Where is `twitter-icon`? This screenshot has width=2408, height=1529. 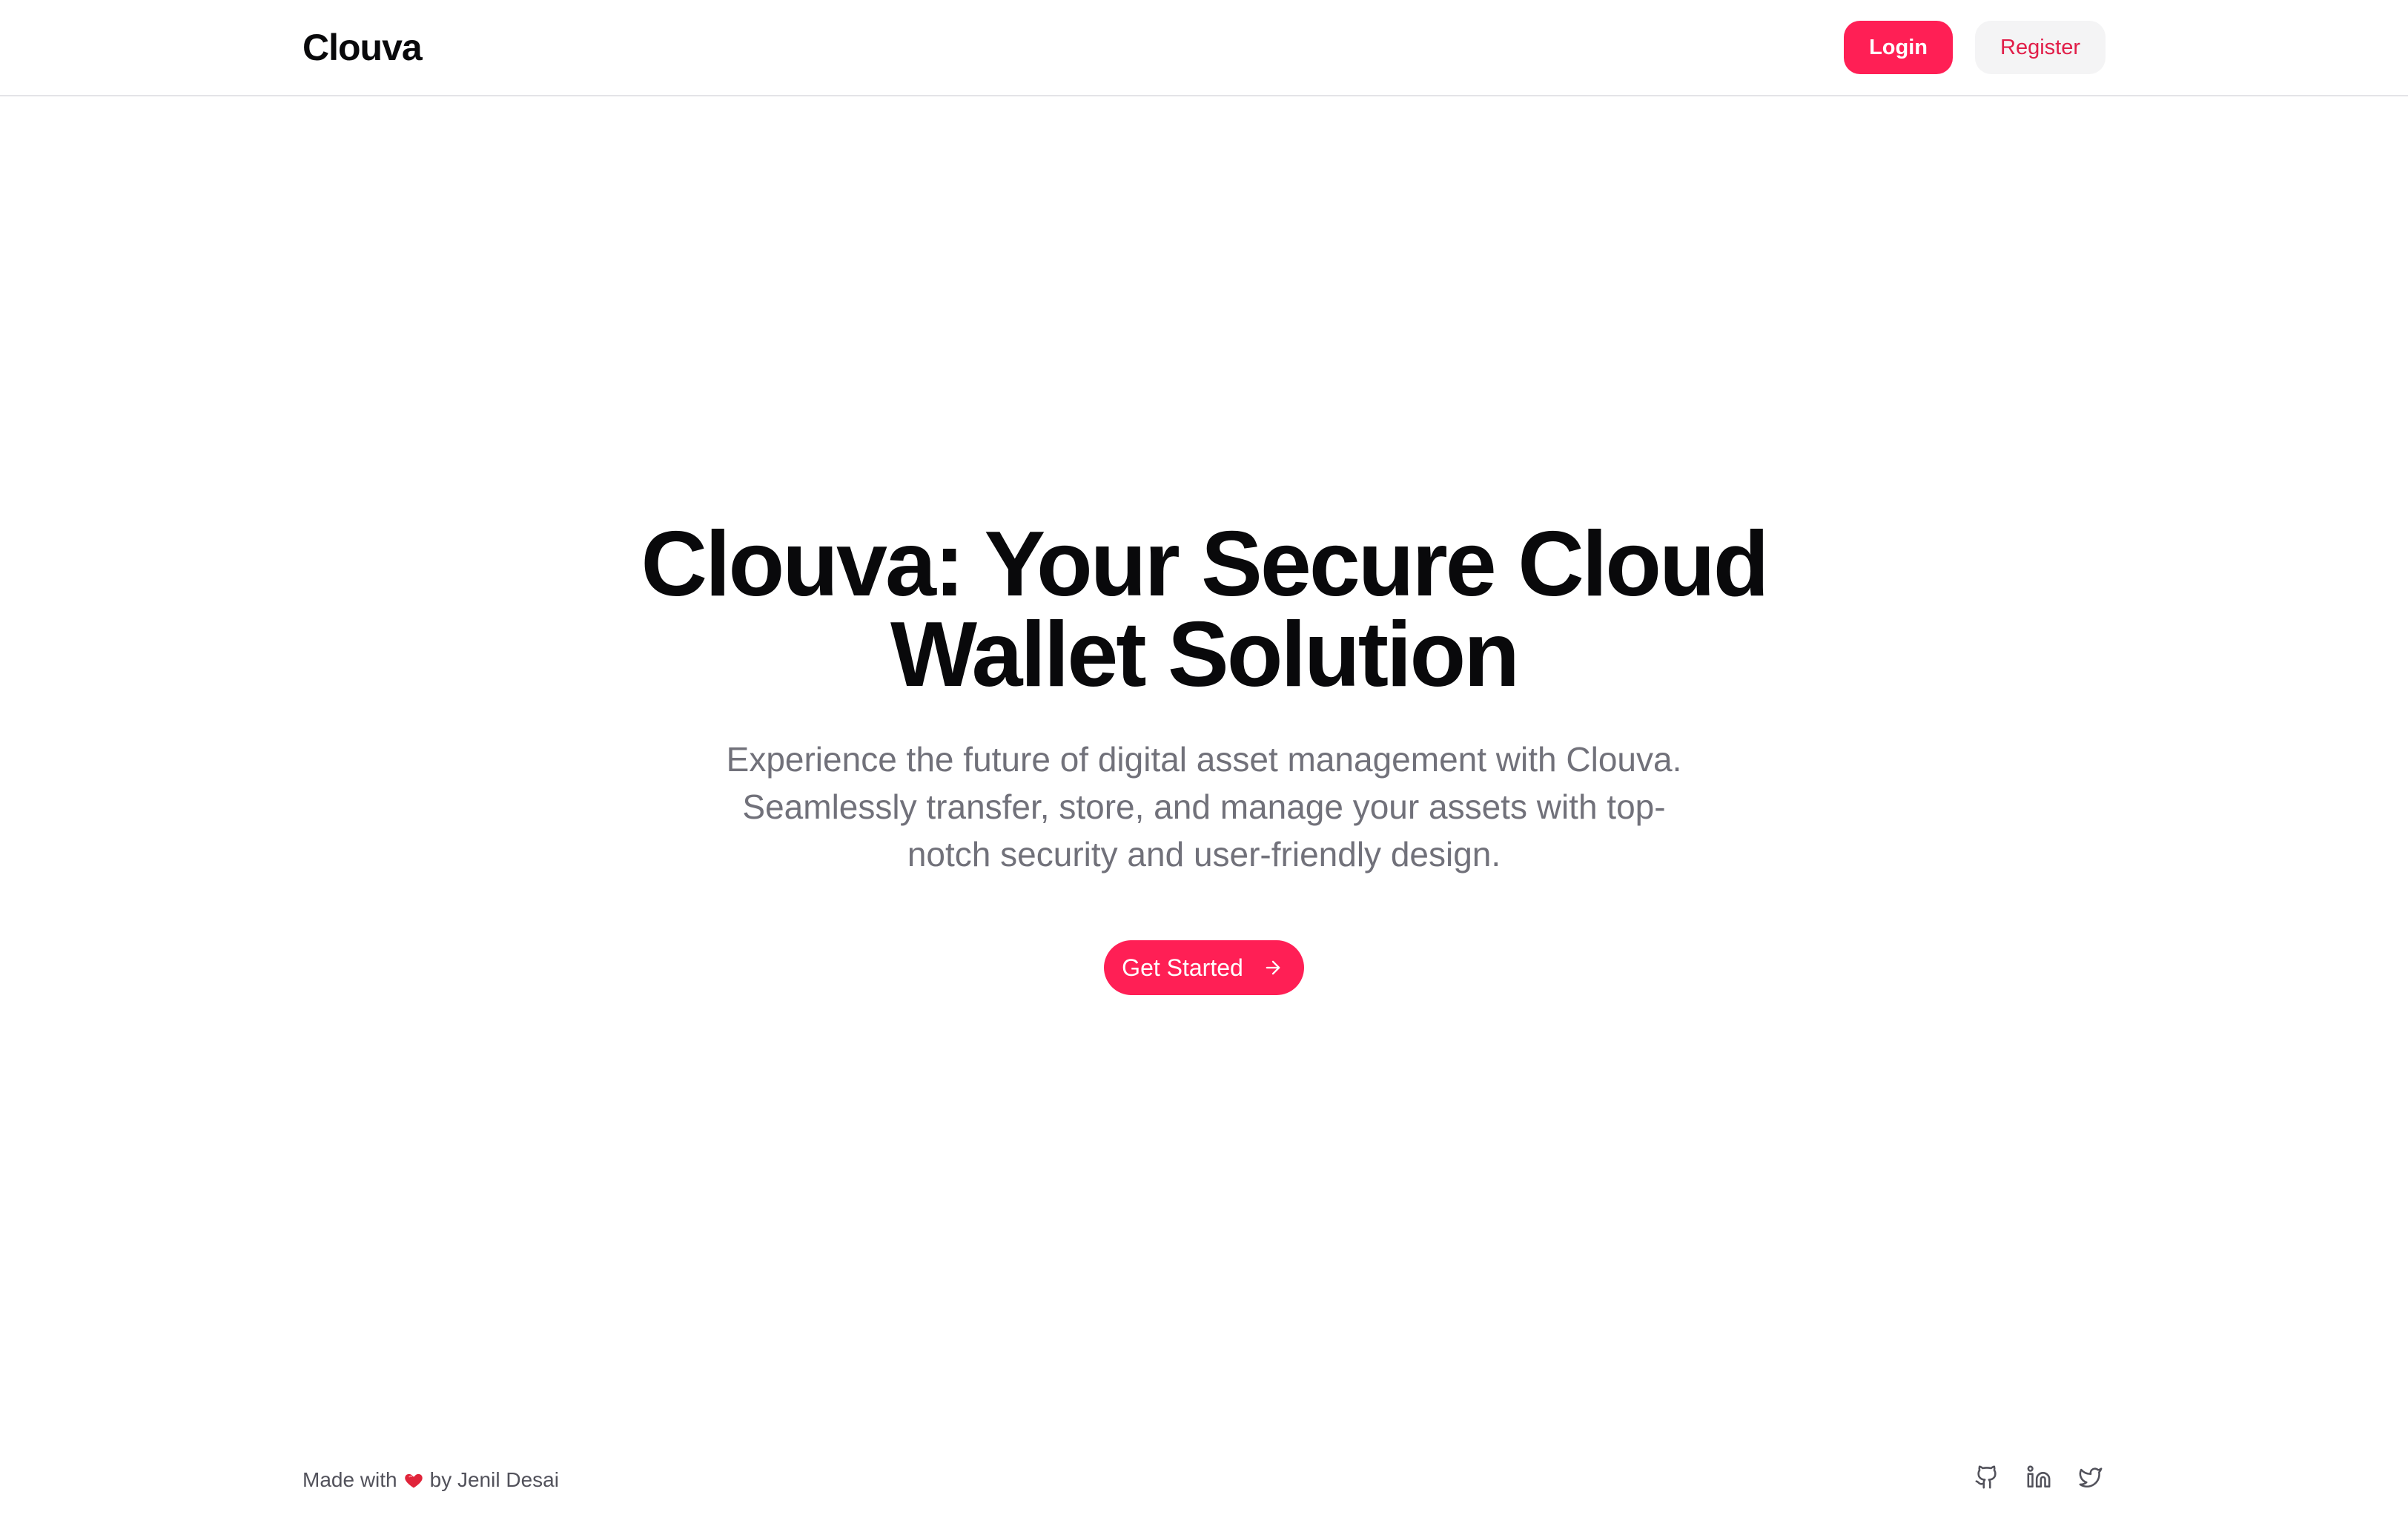 twitter-icon is located at coordinates (2090, 1478).